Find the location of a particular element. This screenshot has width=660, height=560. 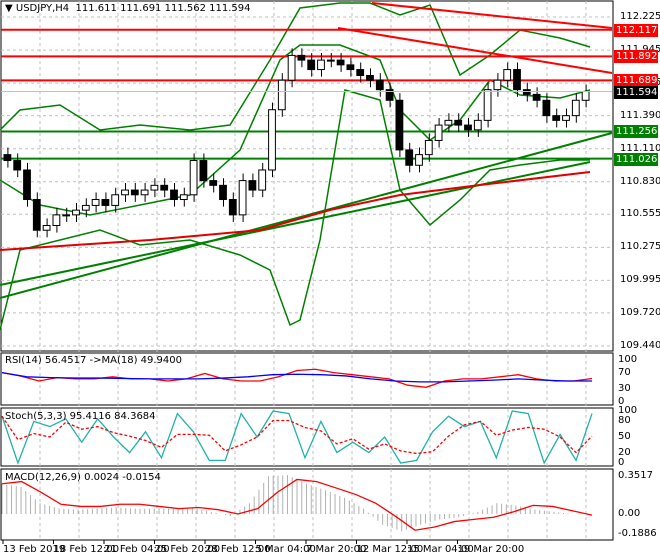

price-tick: 109.995 is located at coordinates (640, 280).